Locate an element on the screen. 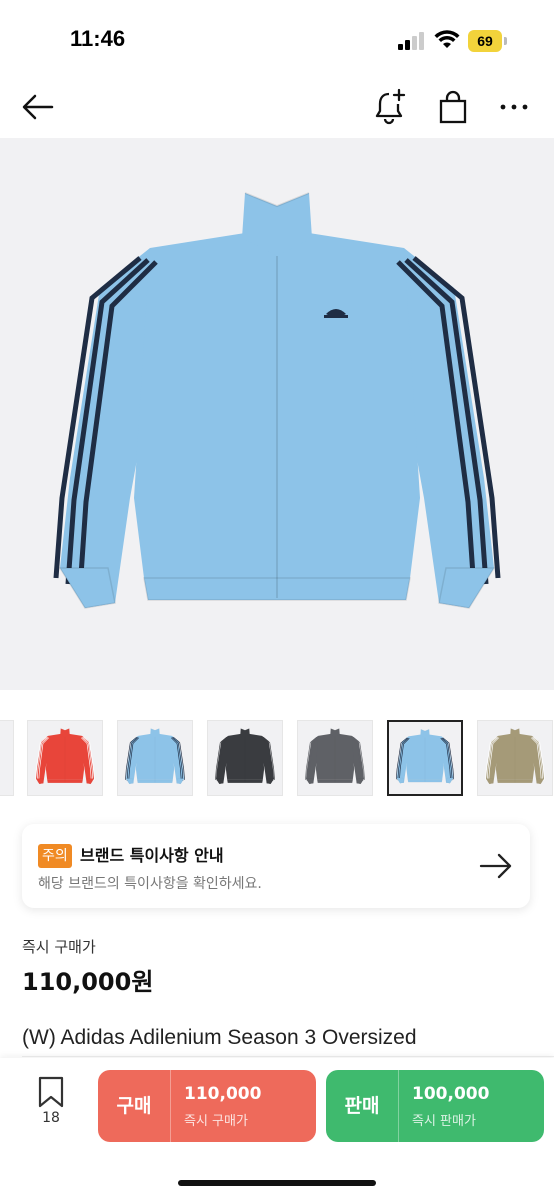 This screenshot has width=554, height=1200. price-label: 즉시 구매가 is located at coordinates (59, 947).